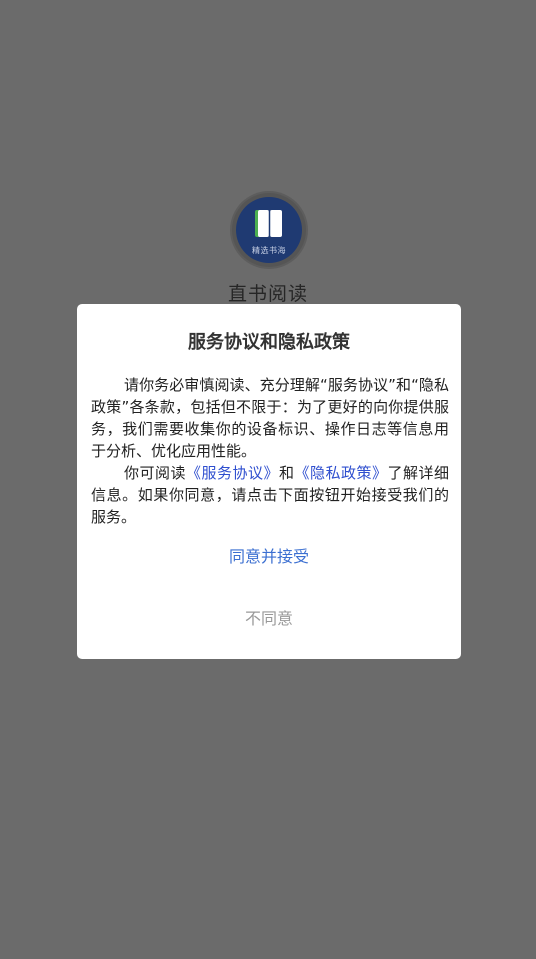  What do you see at coordinates (155, 473) in the screenshot?
I see `paragraph-2-prefix: 你可阅读` at bounding box center [155, 473].